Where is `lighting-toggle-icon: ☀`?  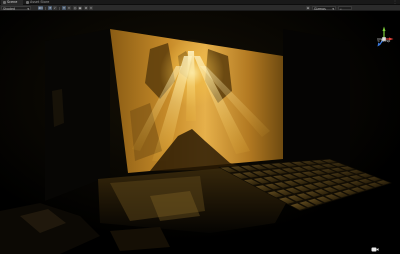 lighting-toggle-icon: ☀ is located at coordinates (50, 8).